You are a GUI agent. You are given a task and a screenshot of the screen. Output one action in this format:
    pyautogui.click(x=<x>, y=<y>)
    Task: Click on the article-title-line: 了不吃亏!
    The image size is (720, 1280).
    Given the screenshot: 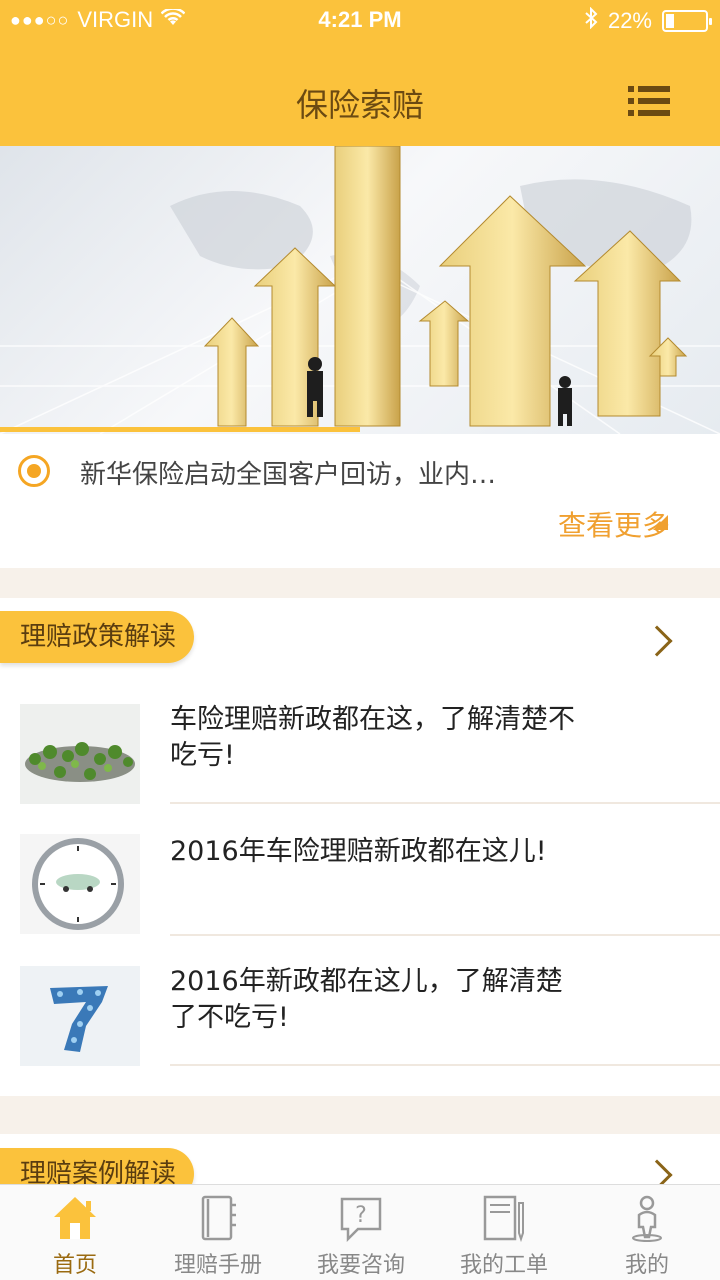 What is the action you would take?
    pyautogui.click(x=229, y=1017)
    